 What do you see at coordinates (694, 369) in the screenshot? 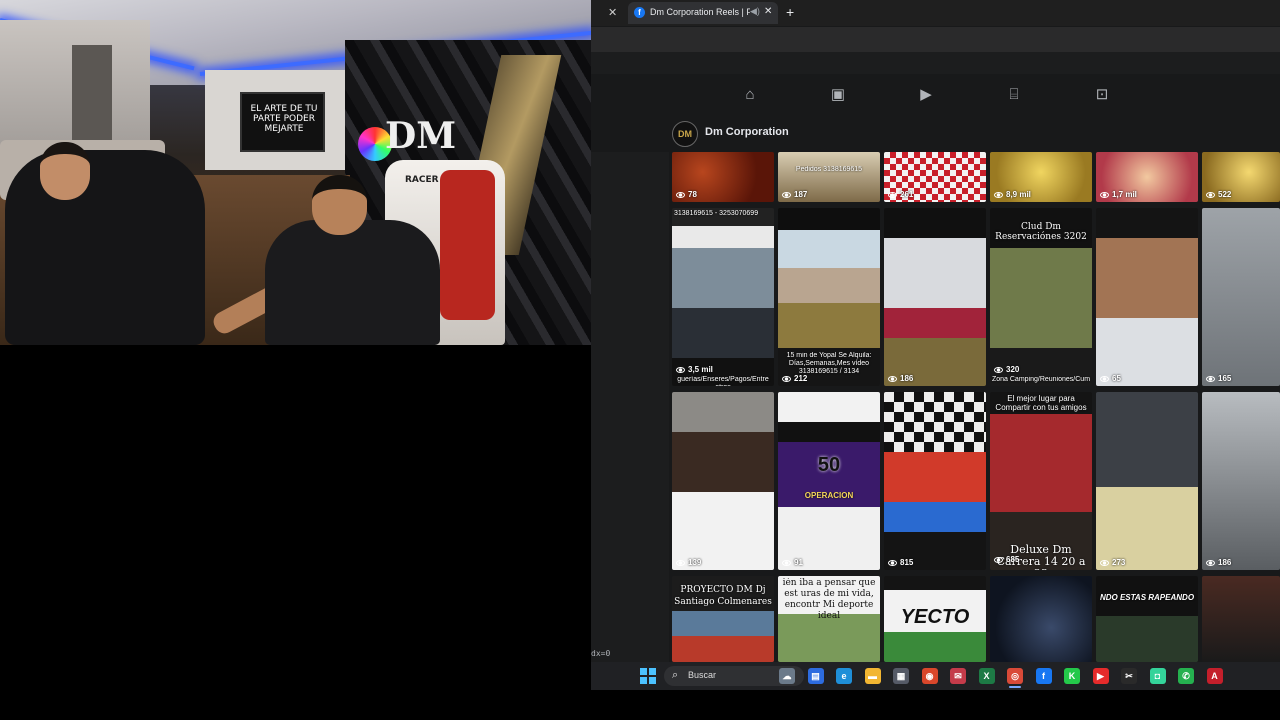
I see `view-count: 3,5 mil` at bounding box center [694, 369].